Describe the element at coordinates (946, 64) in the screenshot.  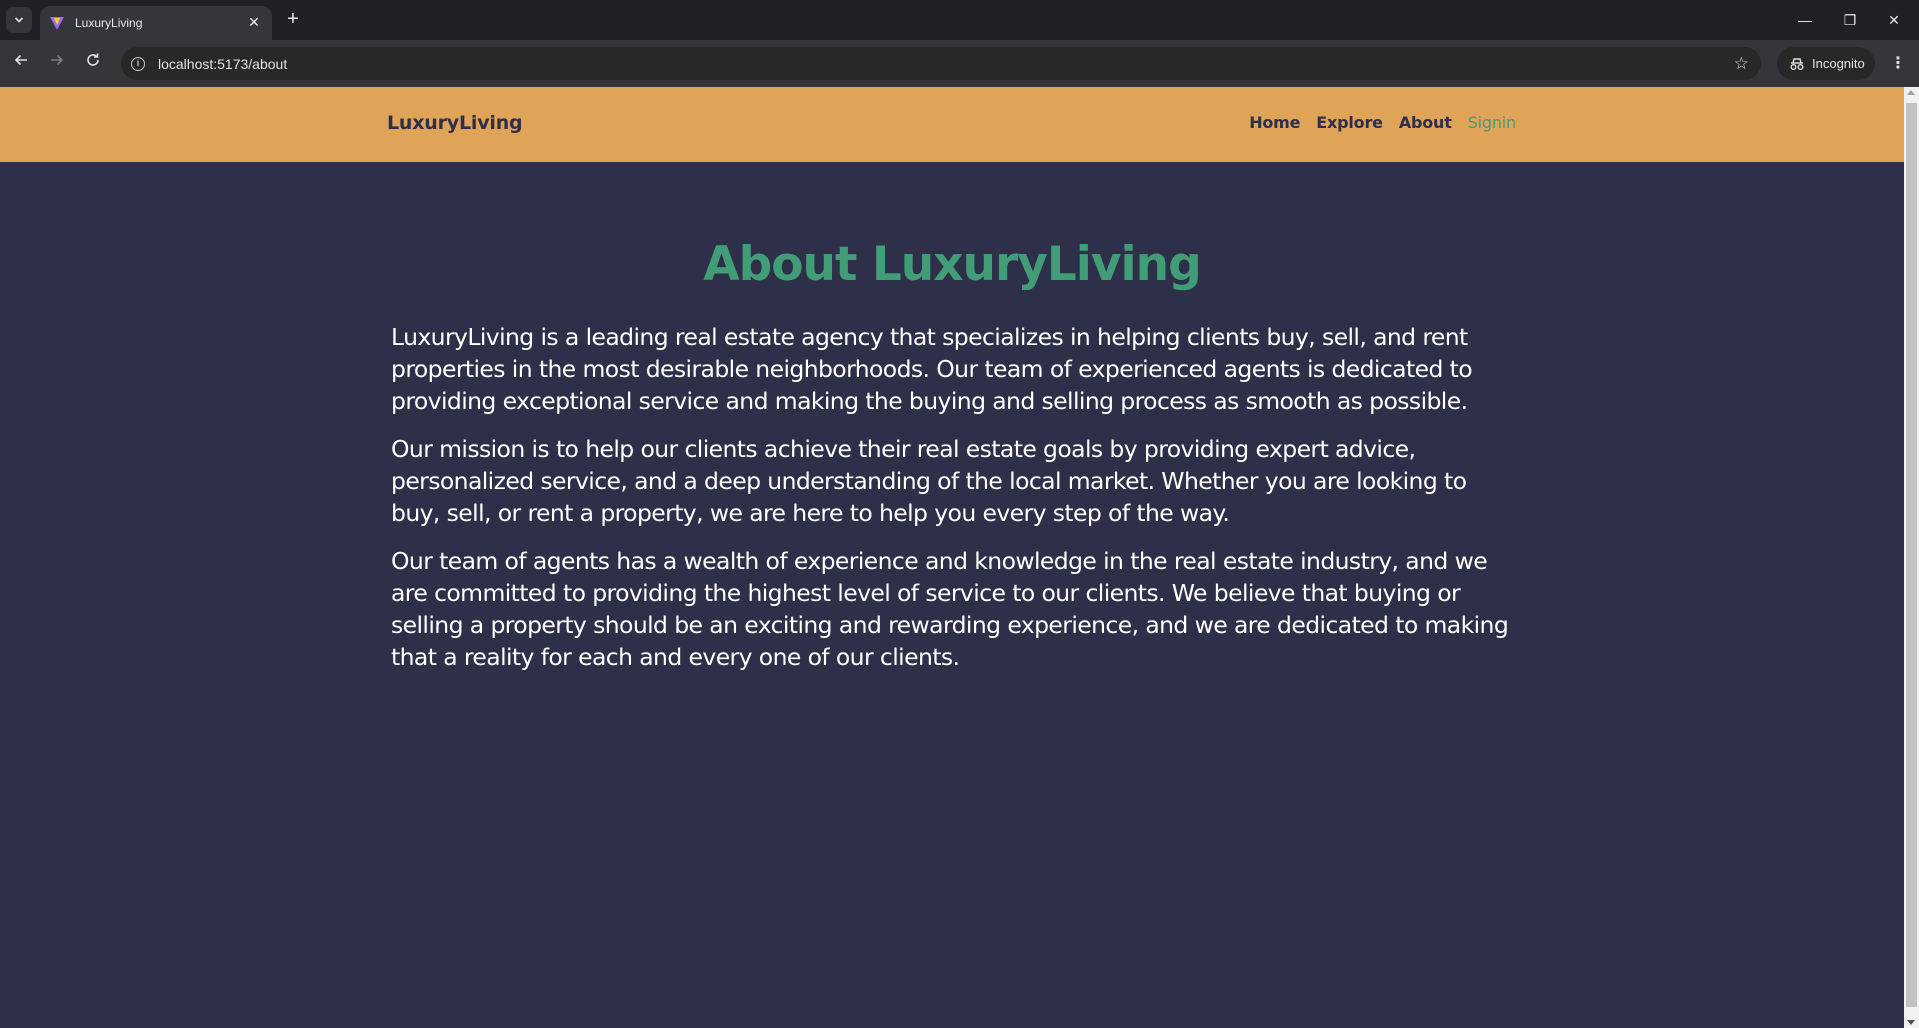
I see `url-text: localhost:5173/about` at that location.